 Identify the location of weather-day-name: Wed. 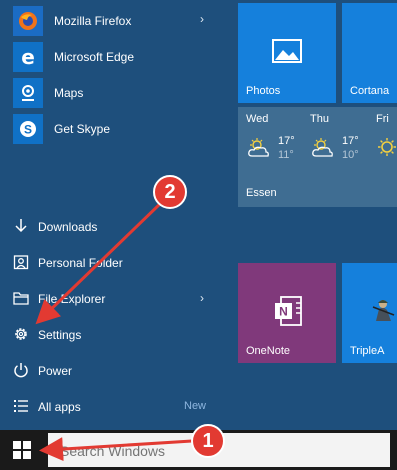
(257, 119).